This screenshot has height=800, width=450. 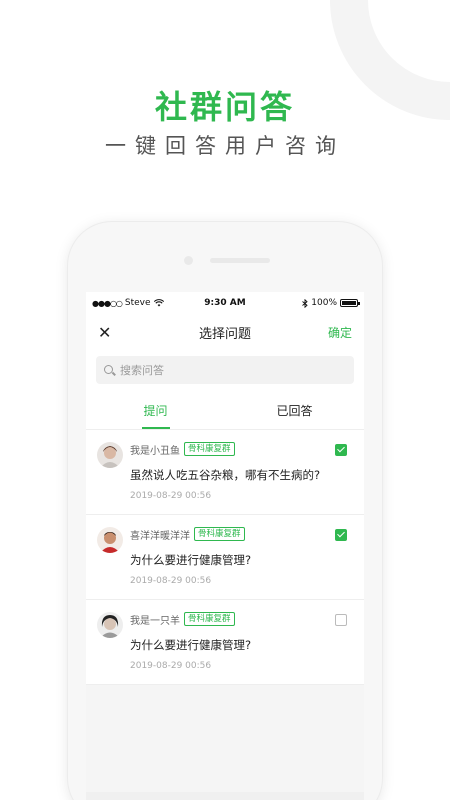 I want to click on nav-bar: ✕ 选择问题 确定, so click(x=225, y=332).